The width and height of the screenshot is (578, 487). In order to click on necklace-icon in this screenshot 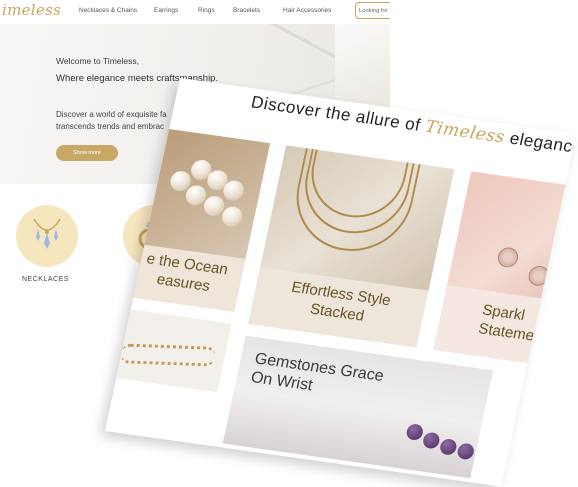, I will do `click(47, 233)`.